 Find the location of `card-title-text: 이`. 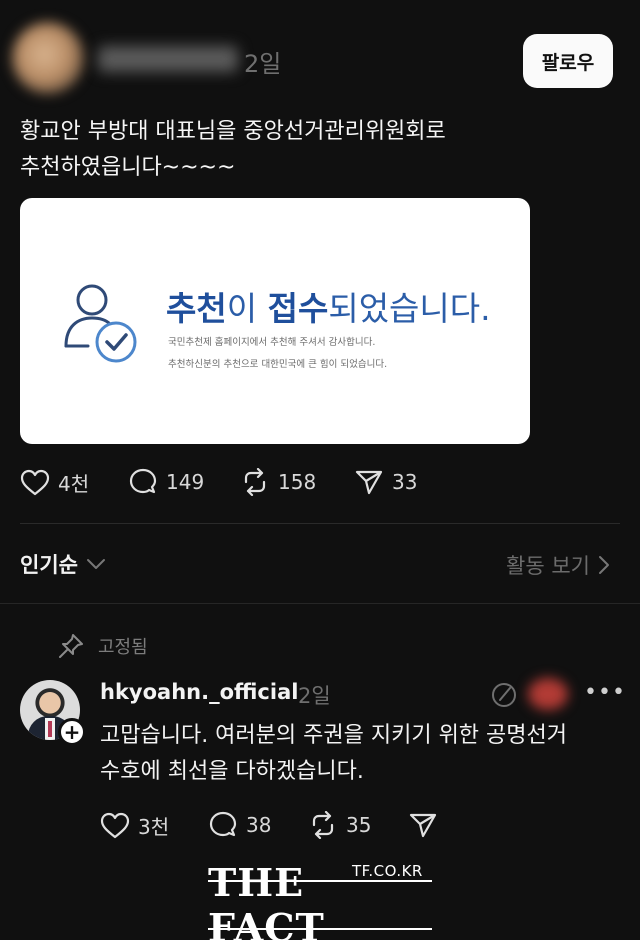

card-title-text: 이 is located at coordinates (247, 308).